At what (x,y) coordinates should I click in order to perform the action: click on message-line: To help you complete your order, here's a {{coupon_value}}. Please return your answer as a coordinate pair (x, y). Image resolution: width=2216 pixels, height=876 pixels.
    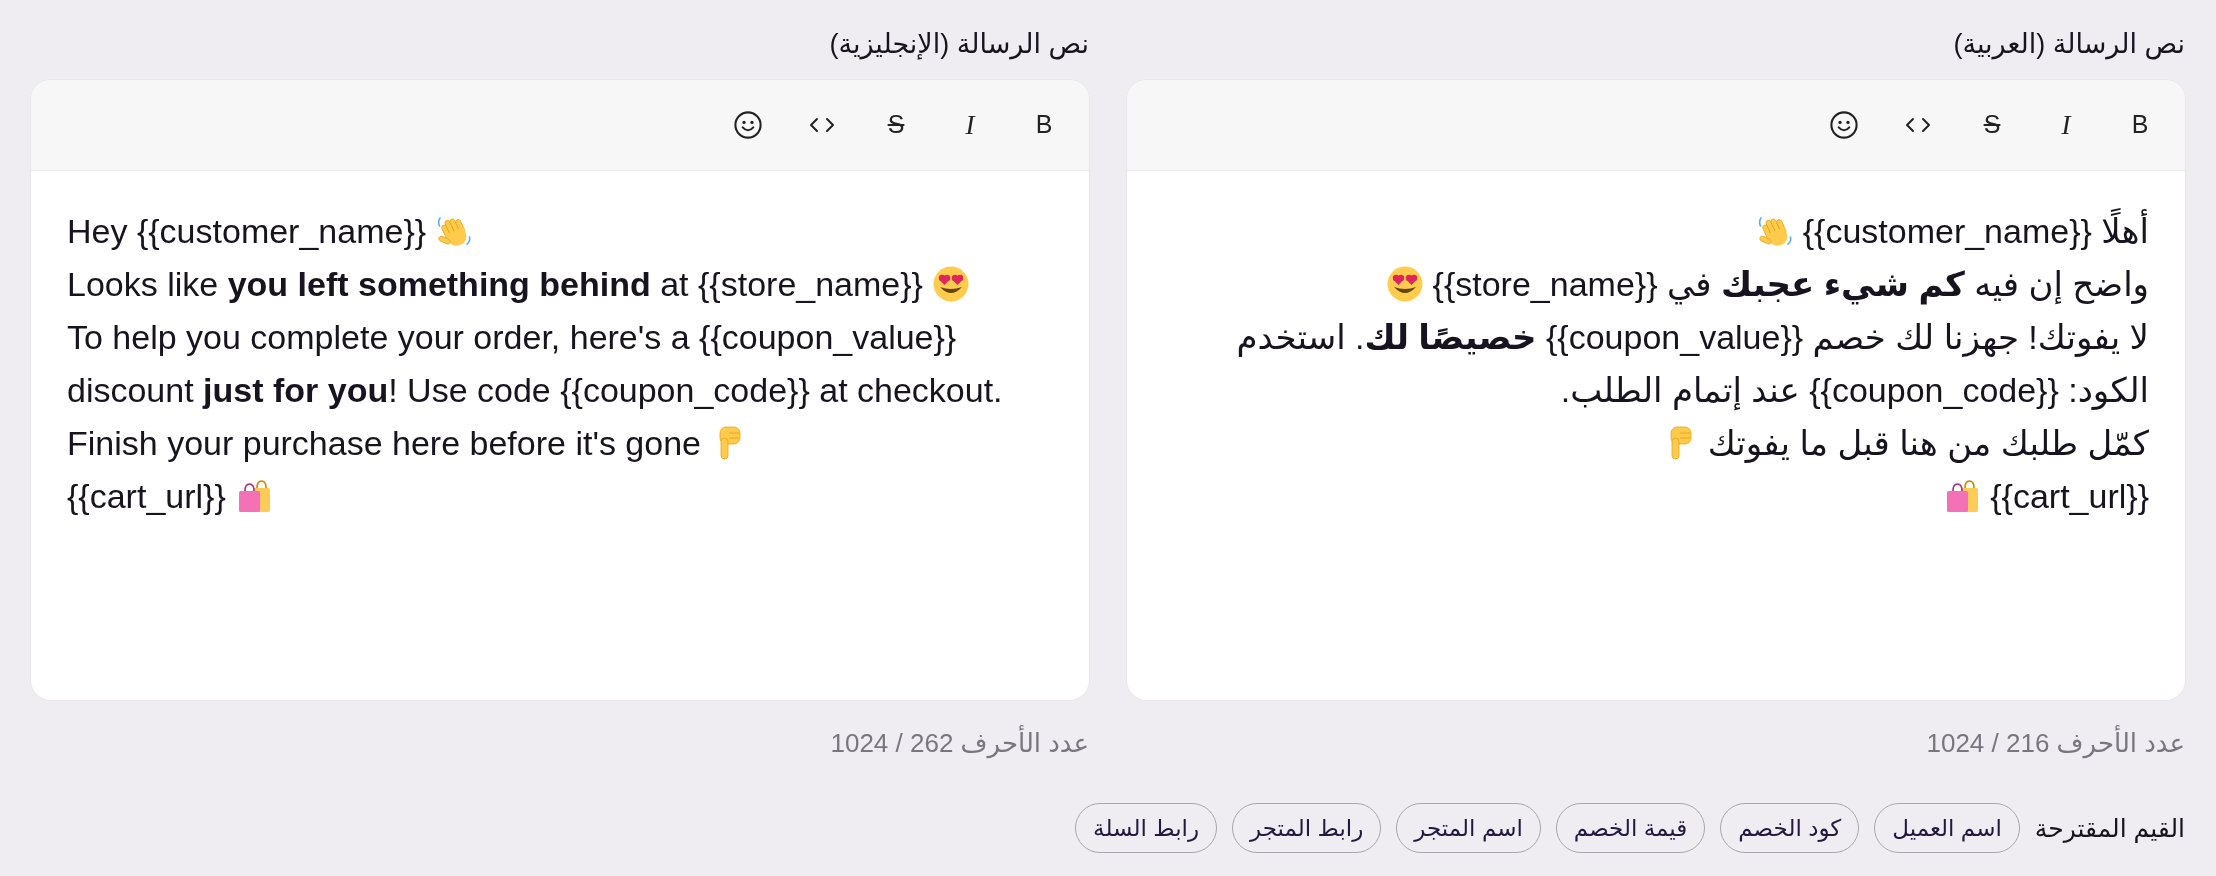
    Looking at the image, I should click on (512, 337).